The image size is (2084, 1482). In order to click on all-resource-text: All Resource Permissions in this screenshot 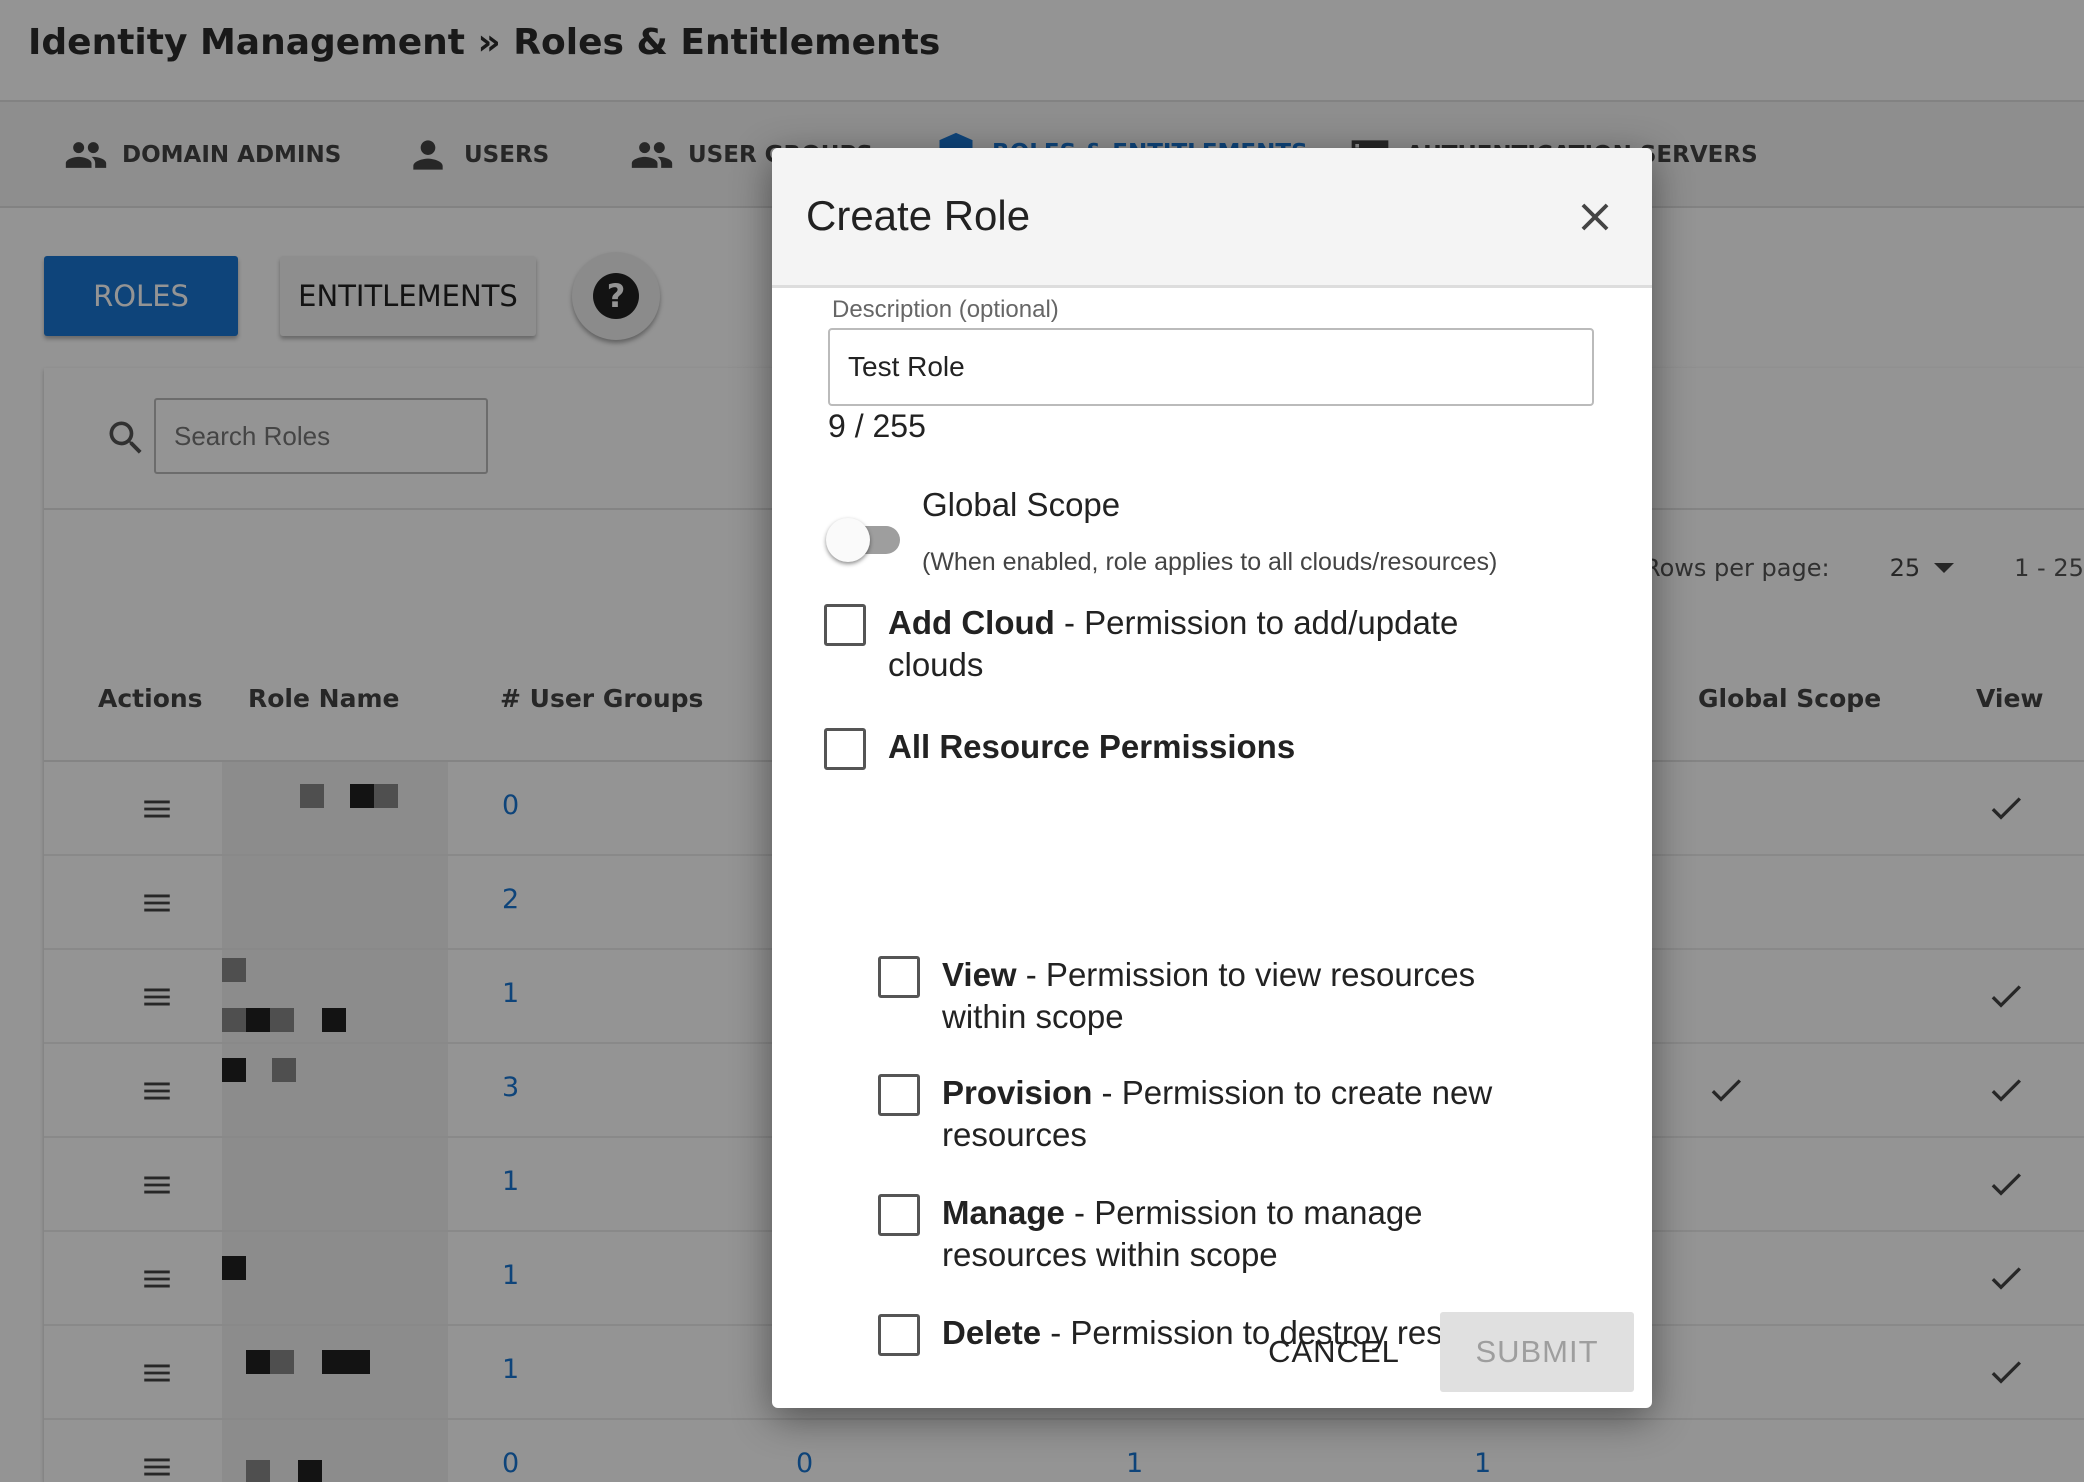, I will do `click(1091, 748)`.